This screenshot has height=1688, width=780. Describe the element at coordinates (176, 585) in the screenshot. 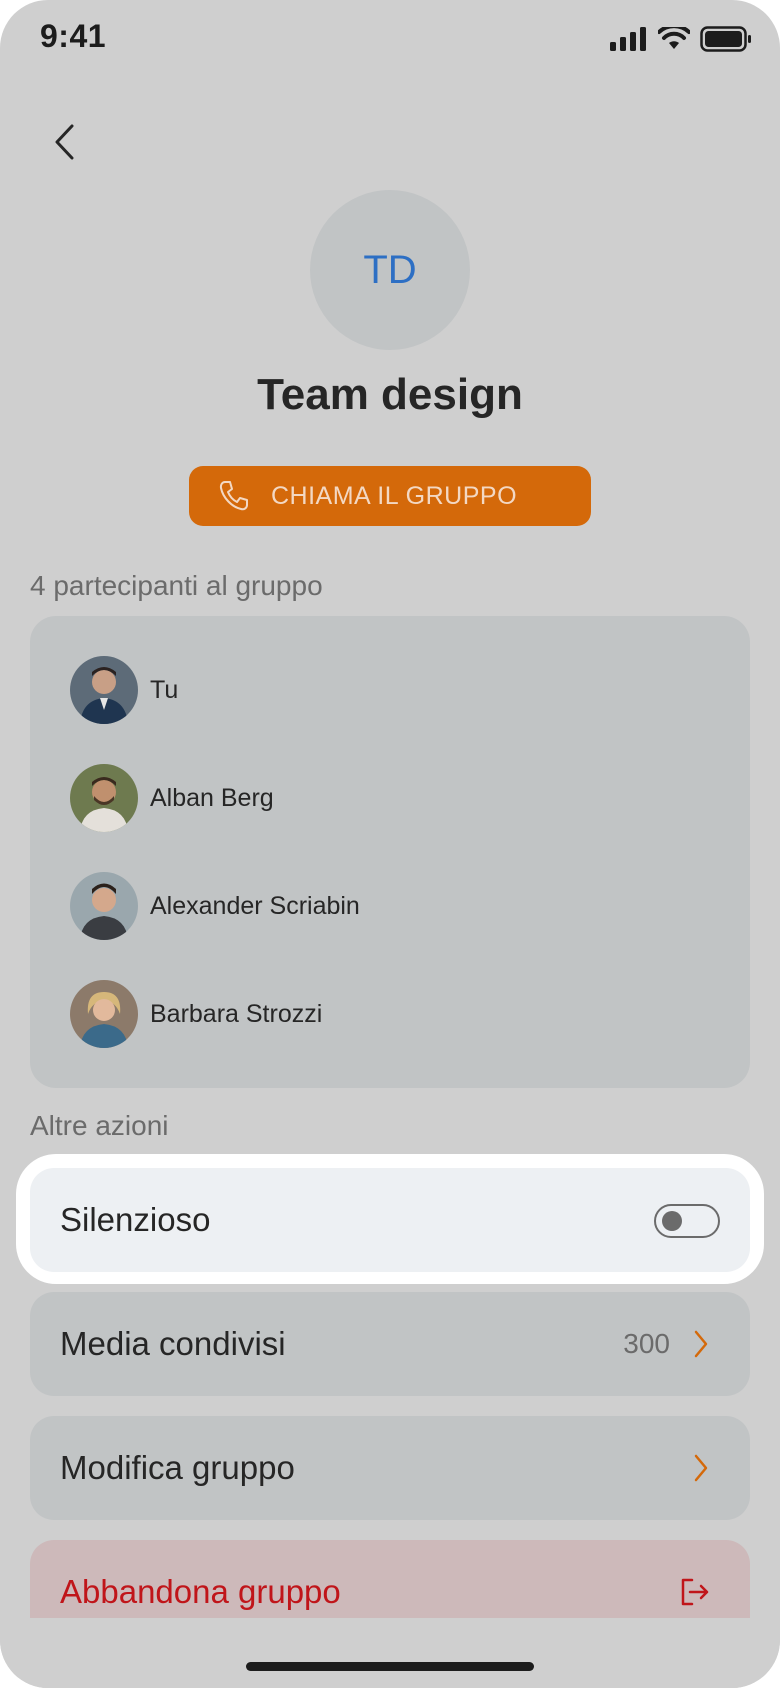

I see `participants-section-label: 4 partecipanti al gruppo` at that location.